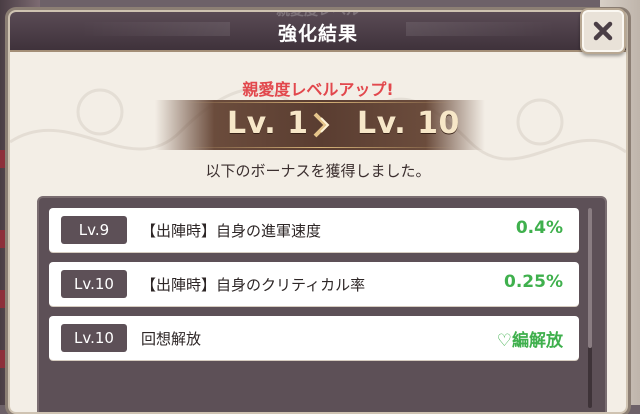  Describe the element at coordinates (268, 123) in the screenshot. I see `previous-level: Lv. 1` at that location.